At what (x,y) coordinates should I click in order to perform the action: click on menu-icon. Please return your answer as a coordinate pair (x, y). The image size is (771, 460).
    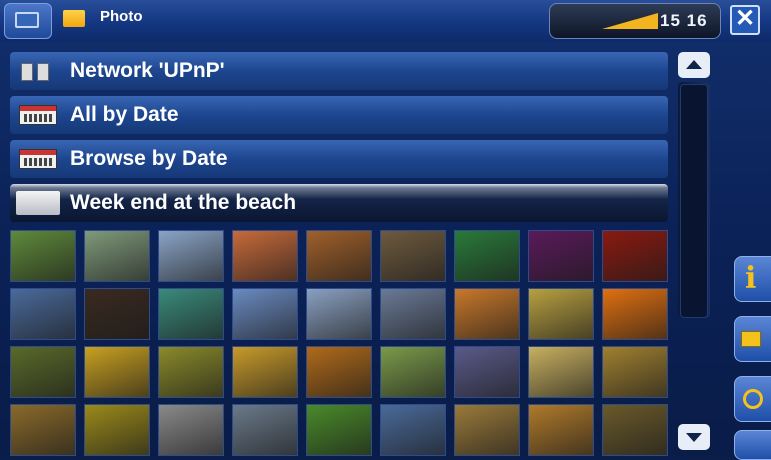
    Looking at the image, I should click on (27, 20).